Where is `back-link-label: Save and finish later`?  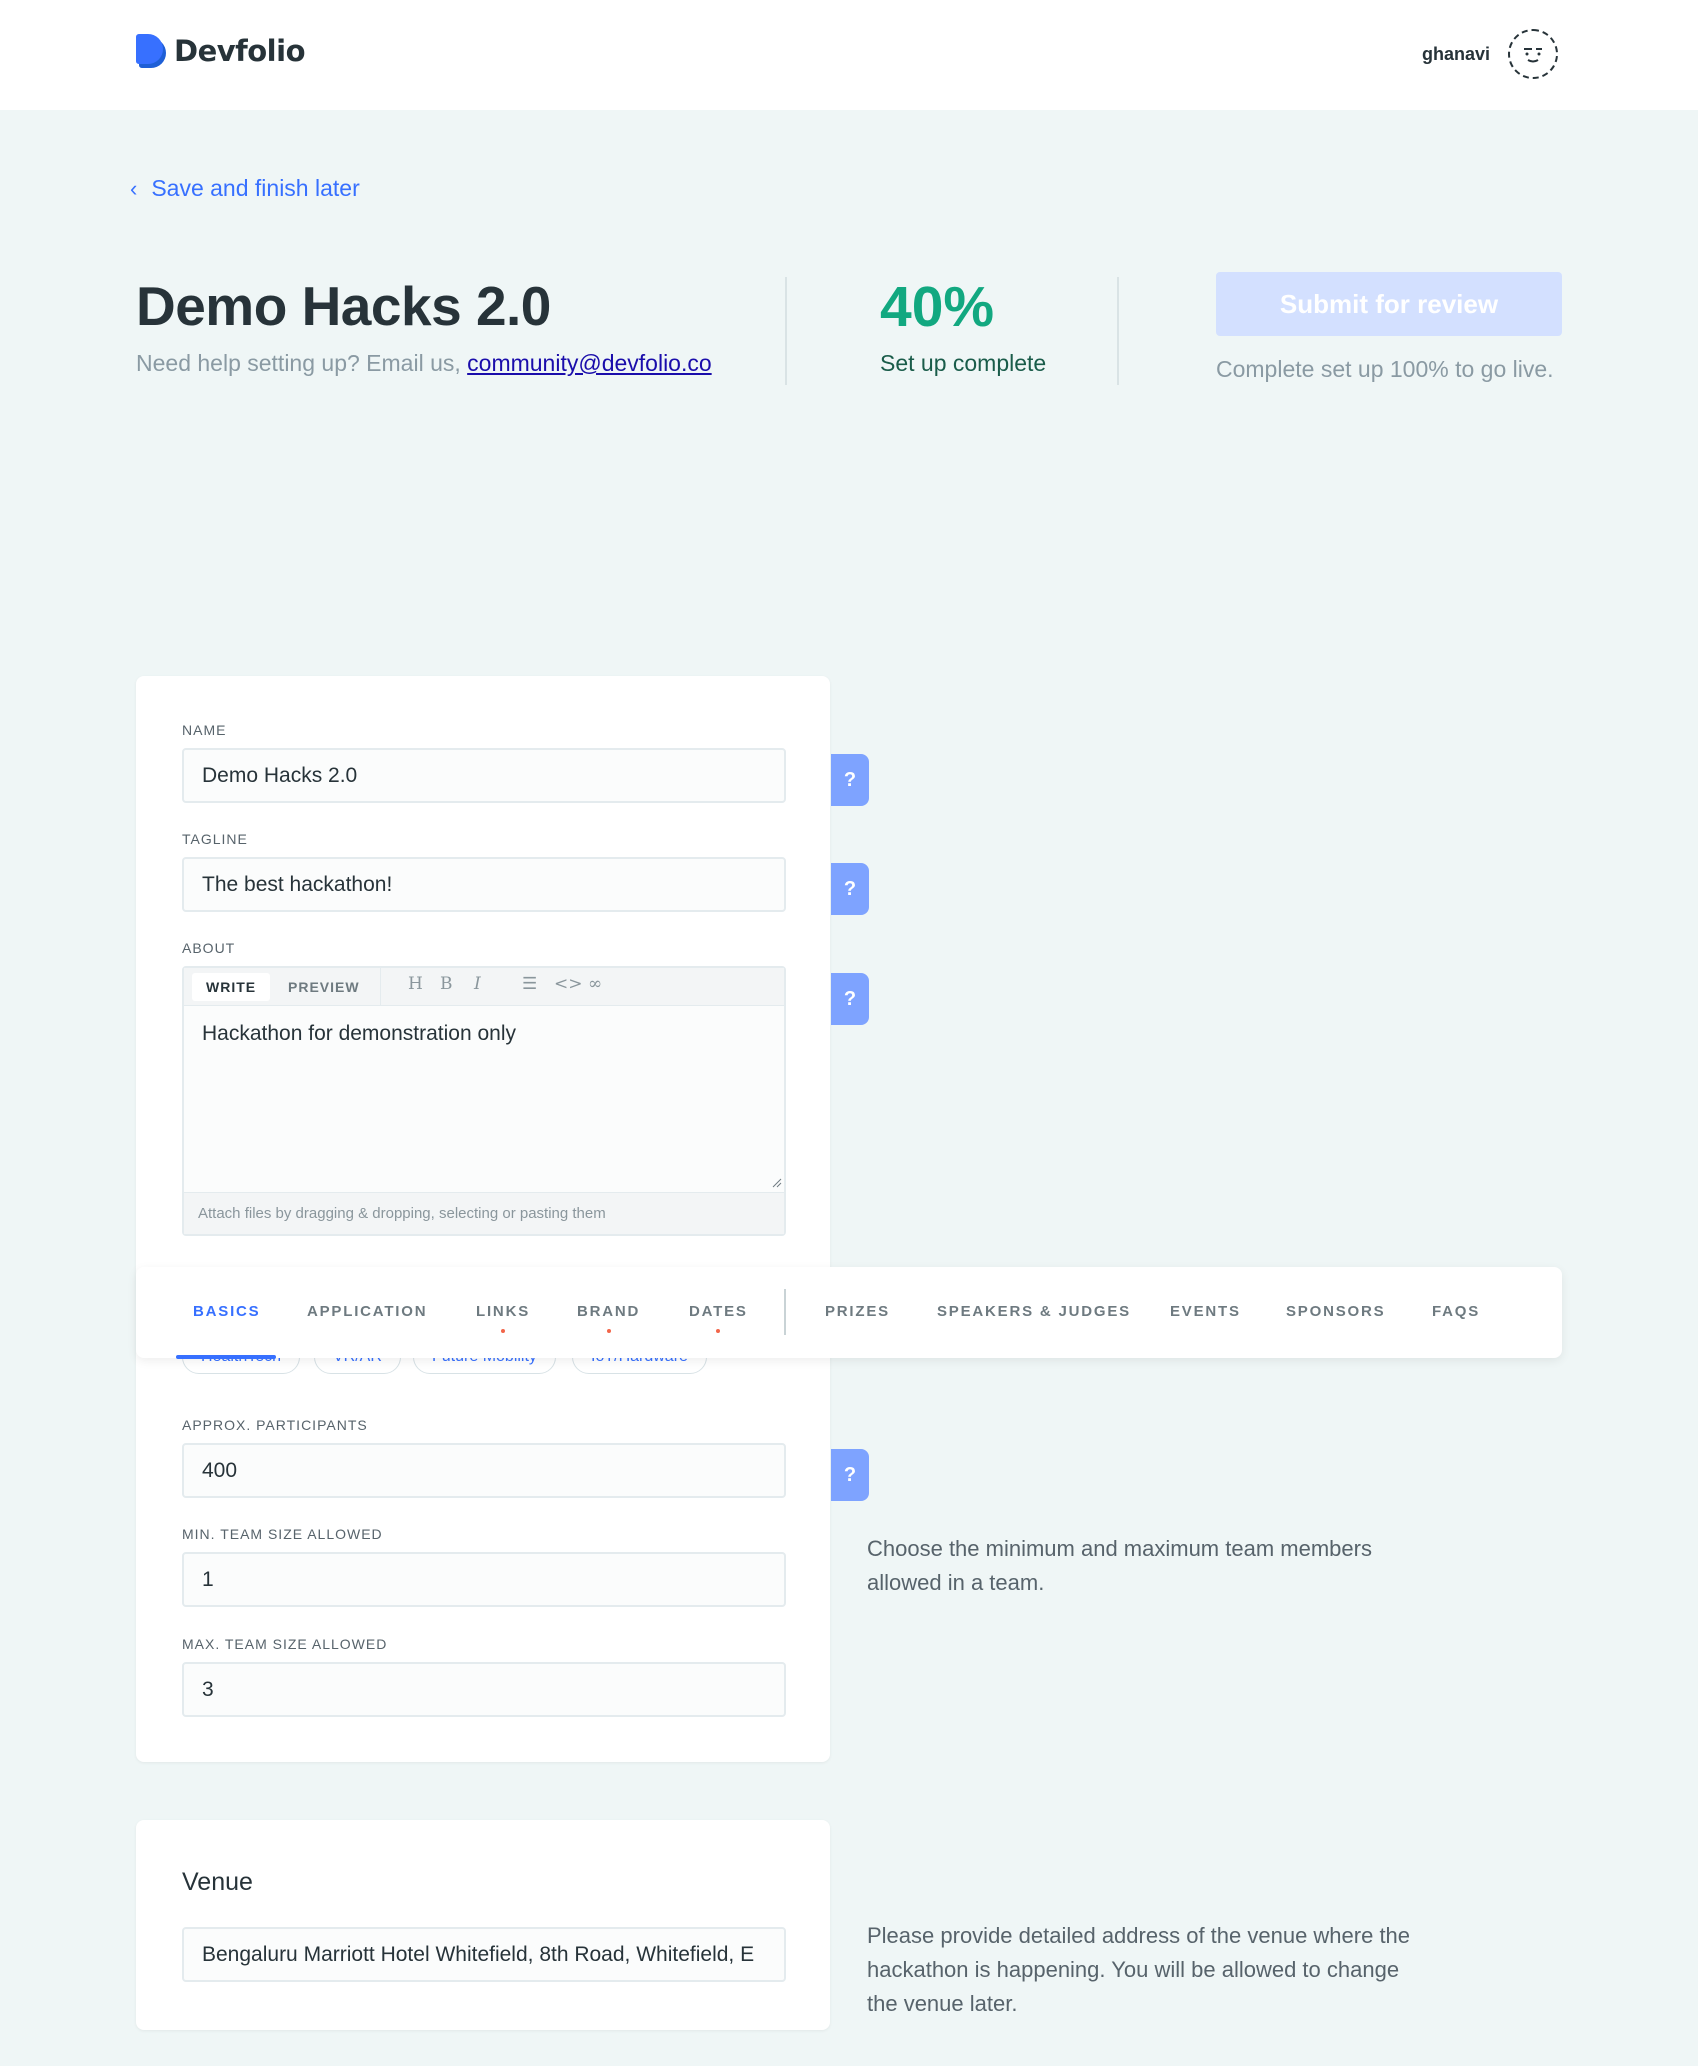
back-link-label: Save and finish later is located at coordinates (255, 188).